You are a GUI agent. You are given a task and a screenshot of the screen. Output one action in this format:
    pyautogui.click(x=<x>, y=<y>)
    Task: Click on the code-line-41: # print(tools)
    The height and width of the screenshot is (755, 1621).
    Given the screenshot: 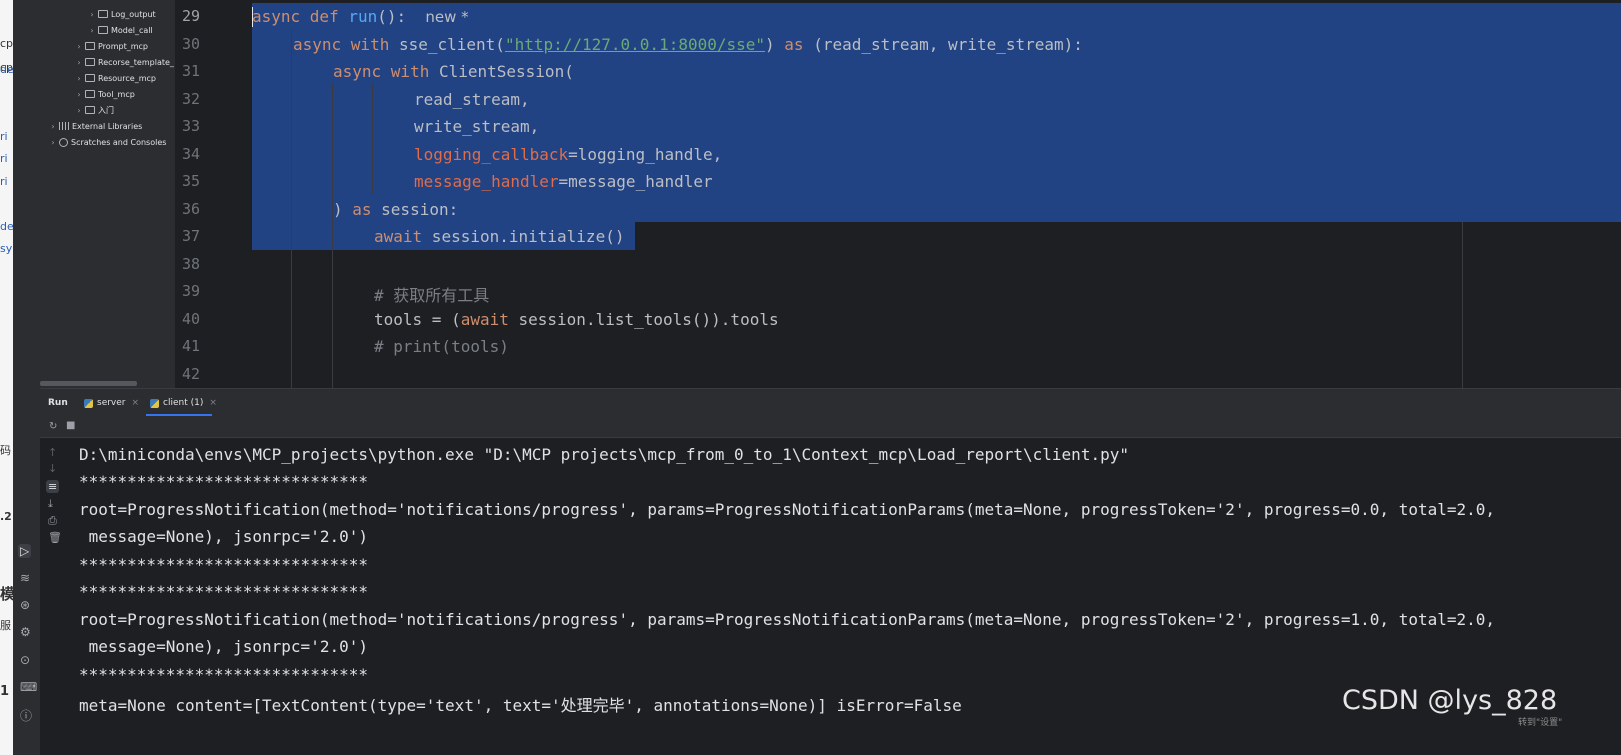 What is the action you would take?
    pyautogui.click(x=441, y=346)
    